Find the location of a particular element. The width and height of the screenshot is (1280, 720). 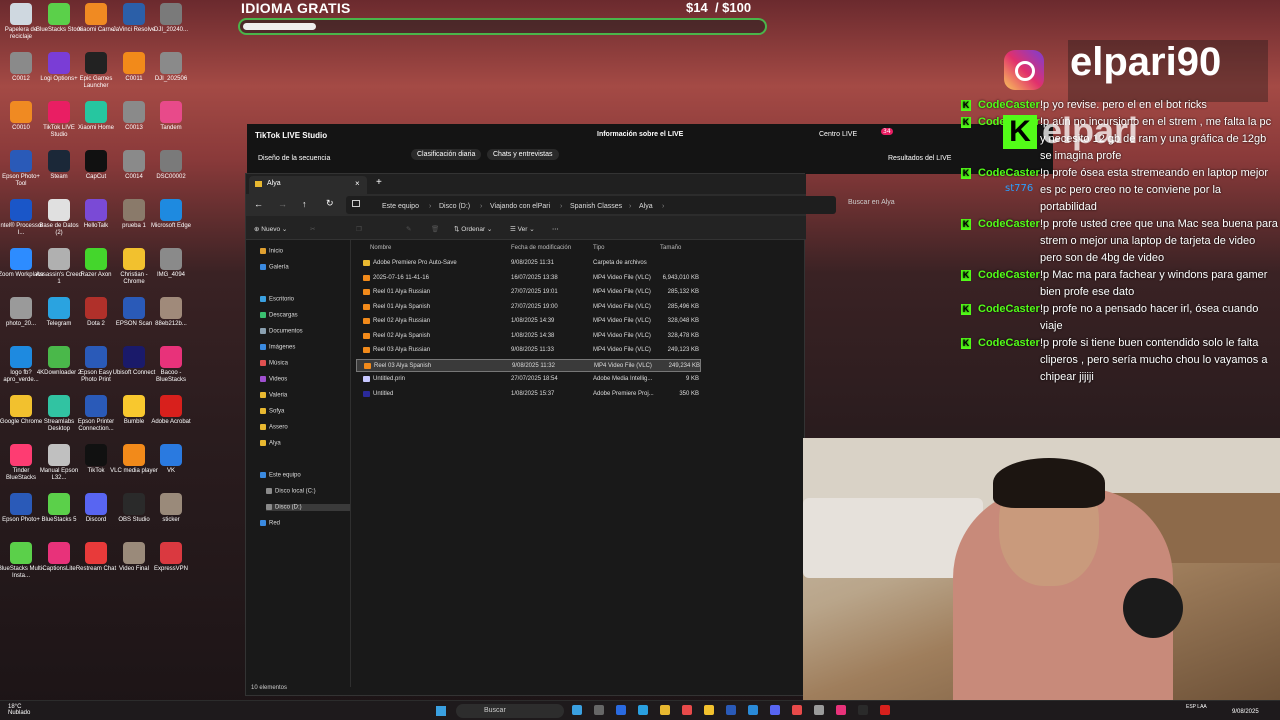

nav-item: Valeria is located at coordinates (273, 395).